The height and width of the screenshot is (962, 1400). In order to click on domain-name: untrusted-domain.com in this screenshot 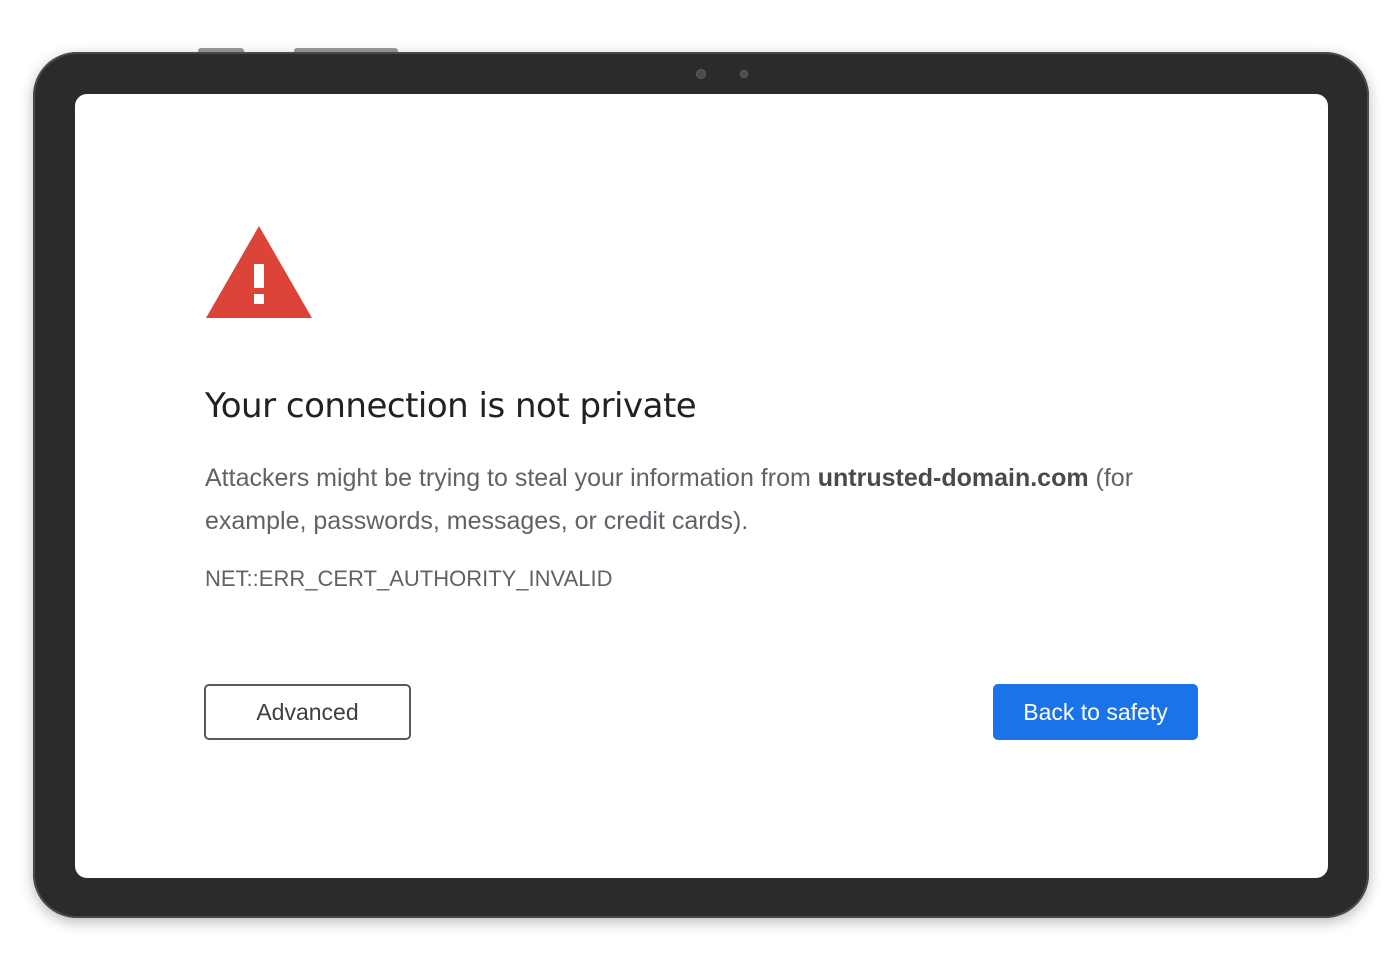, I will do `click(953, 478)`.